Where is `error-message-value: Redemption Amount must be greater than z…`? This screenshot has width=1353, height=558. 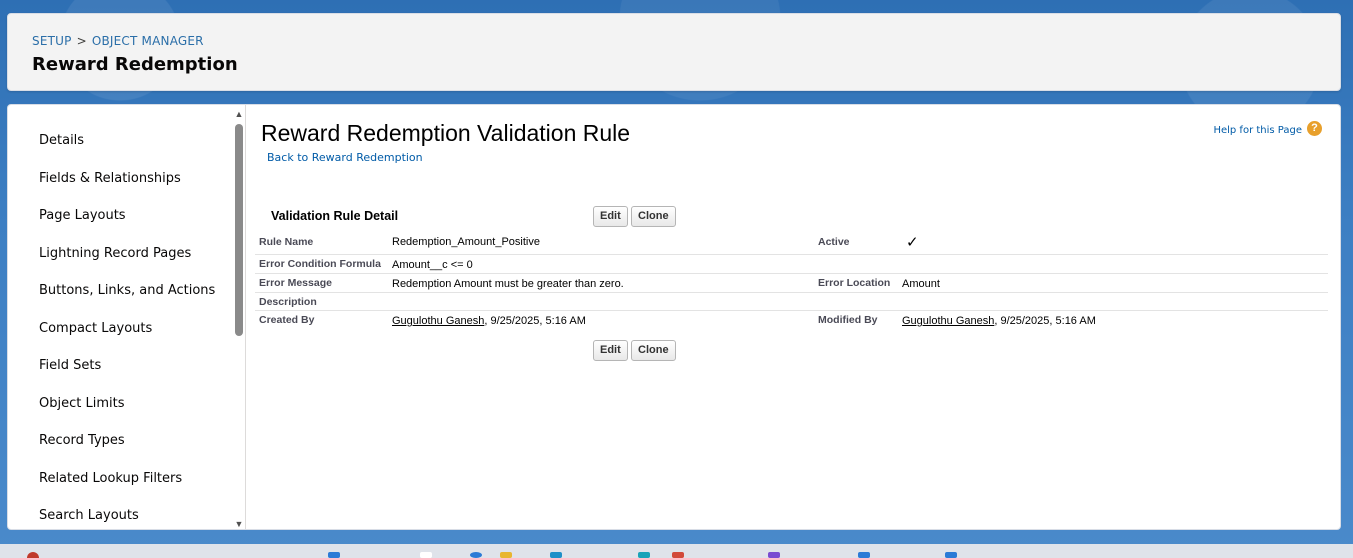 error-message-value: Redemption Amount must be greater than z… is located at coordinates (508, 284).